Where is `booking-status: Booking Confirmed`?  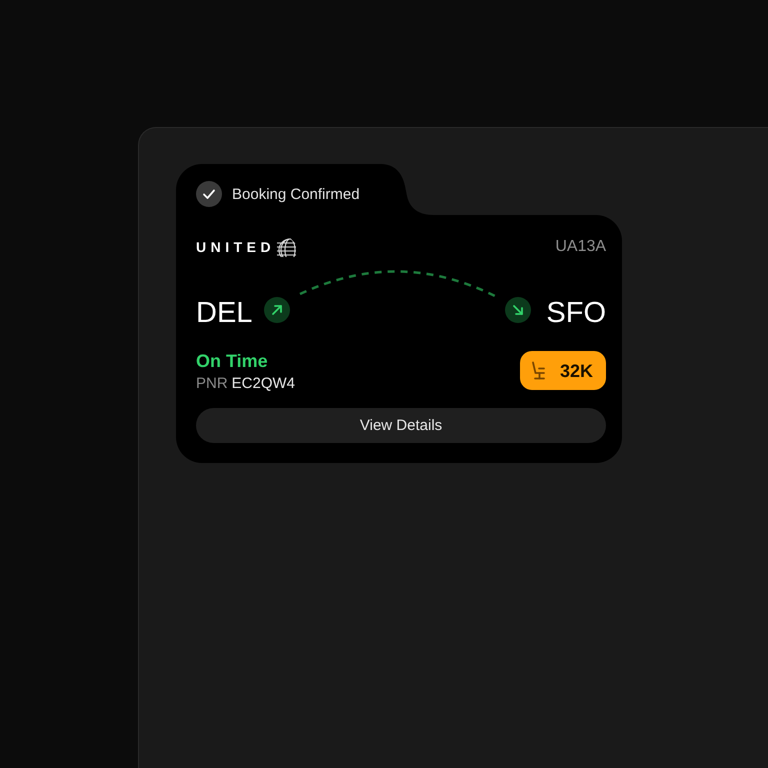 booking-status: Booking Confirmed is located at coordinates (296, 194).